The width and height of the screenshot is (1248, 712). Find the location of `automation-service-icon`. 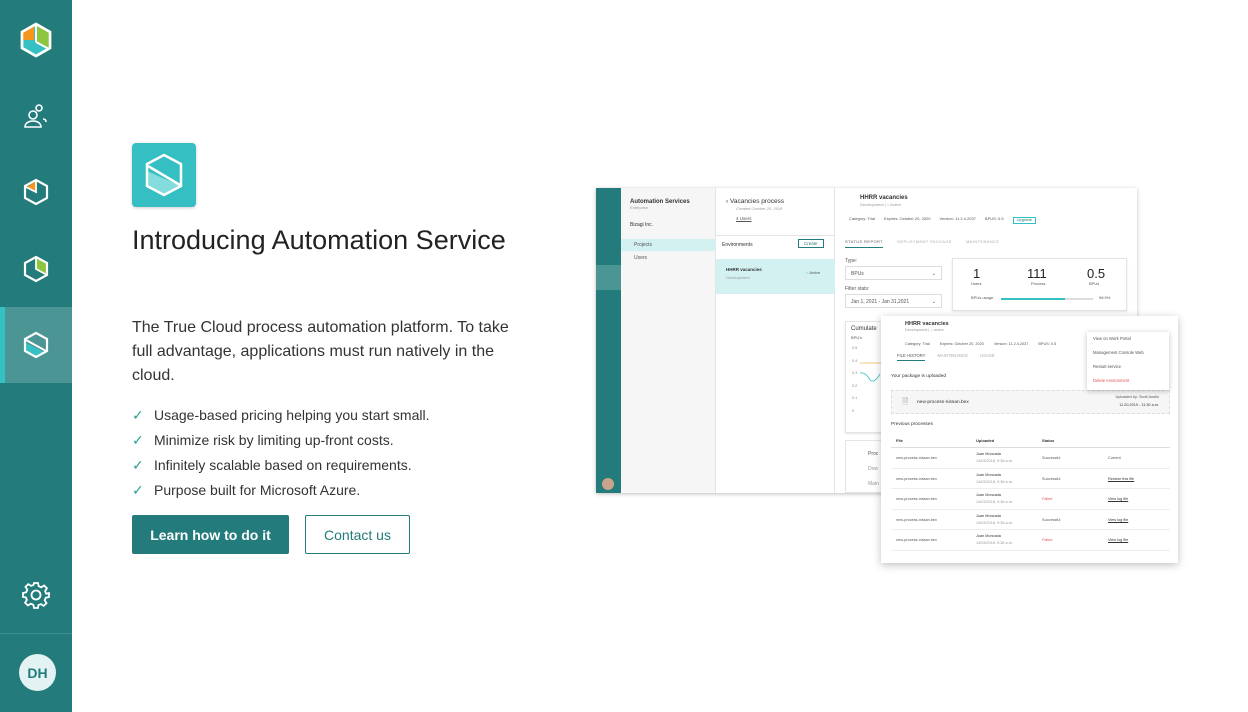

automation-service-icon is located at coordinates (164, 175).